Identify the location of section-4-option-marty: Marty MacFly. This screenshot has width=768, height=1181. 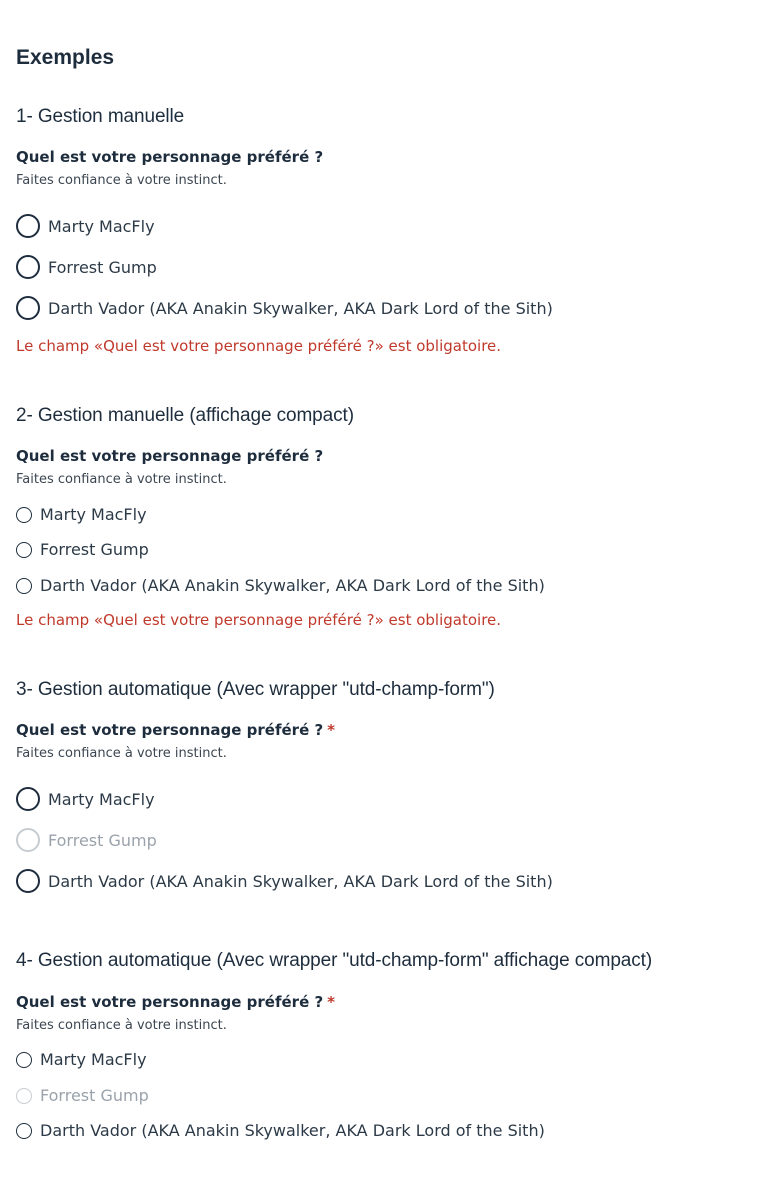
(81, 1059).